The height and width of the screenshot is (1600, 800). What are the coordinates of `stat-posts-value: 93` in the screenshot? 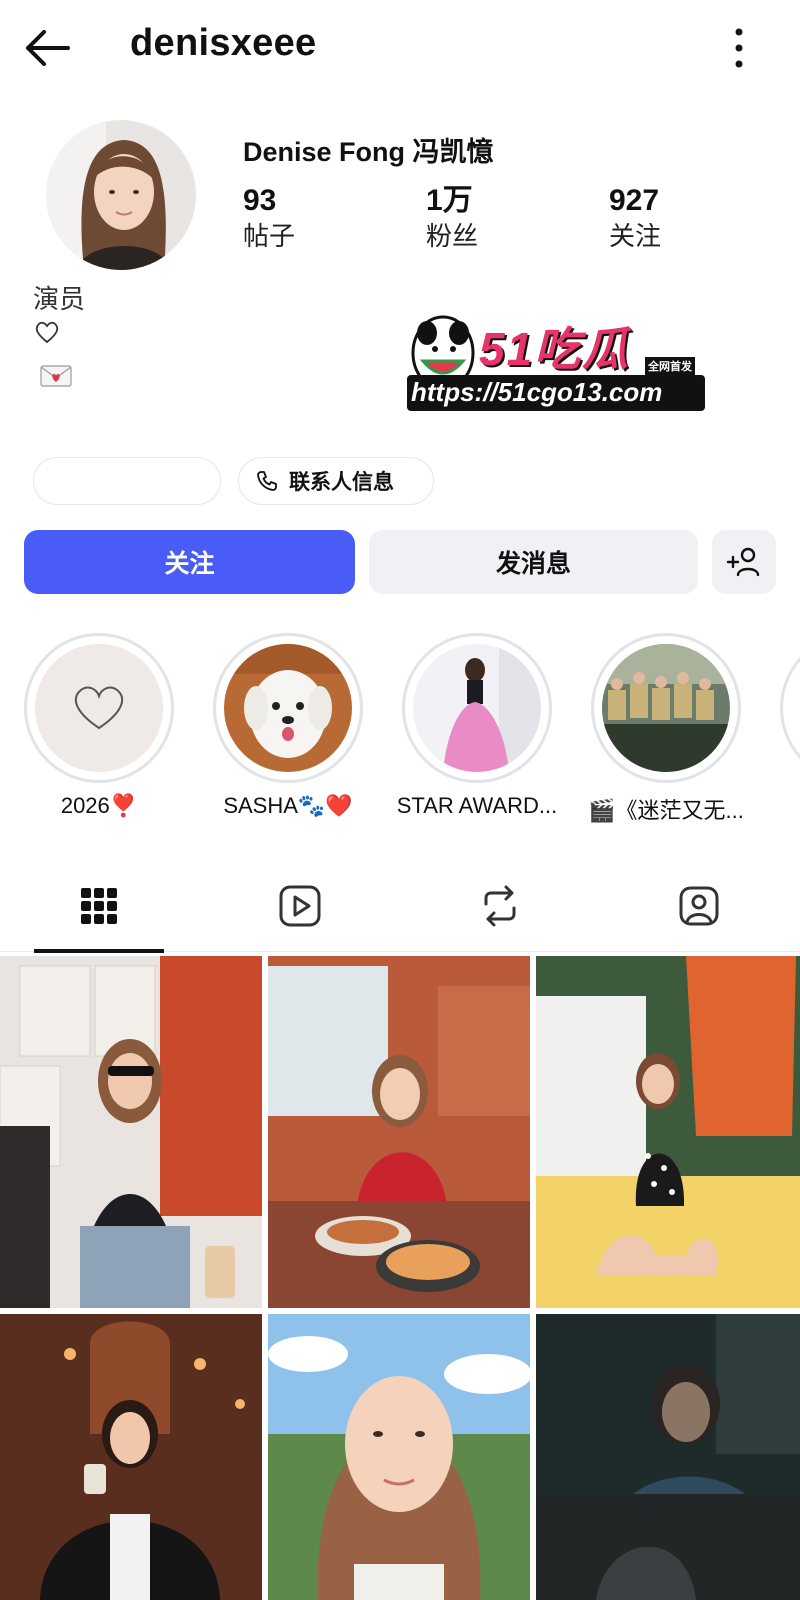 It's located at (260, 200).